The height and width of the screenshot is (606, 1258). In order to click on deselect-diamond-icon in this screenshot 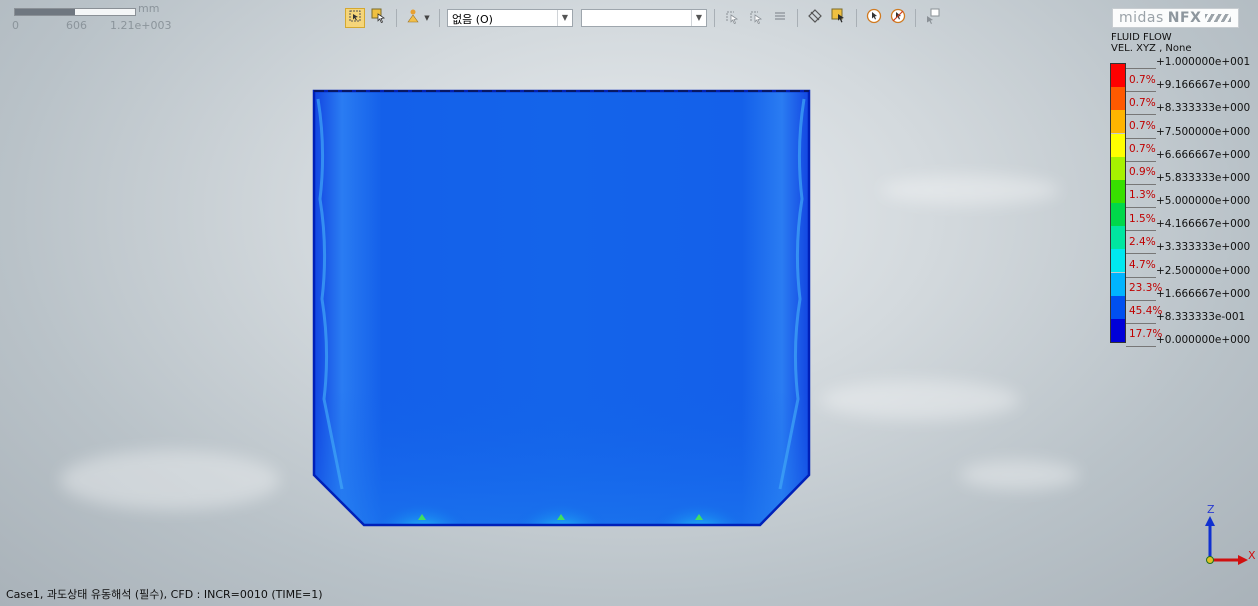, I will do `click(815, 18)`.